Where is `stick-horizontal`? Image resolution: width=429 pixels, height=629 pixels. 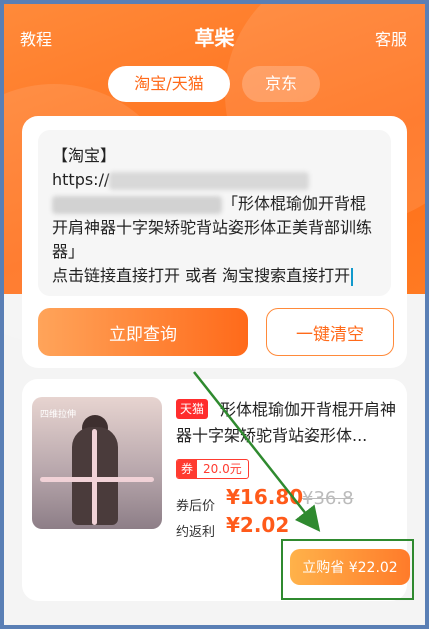 stick-horizontal is located at coordinates (97, 479).